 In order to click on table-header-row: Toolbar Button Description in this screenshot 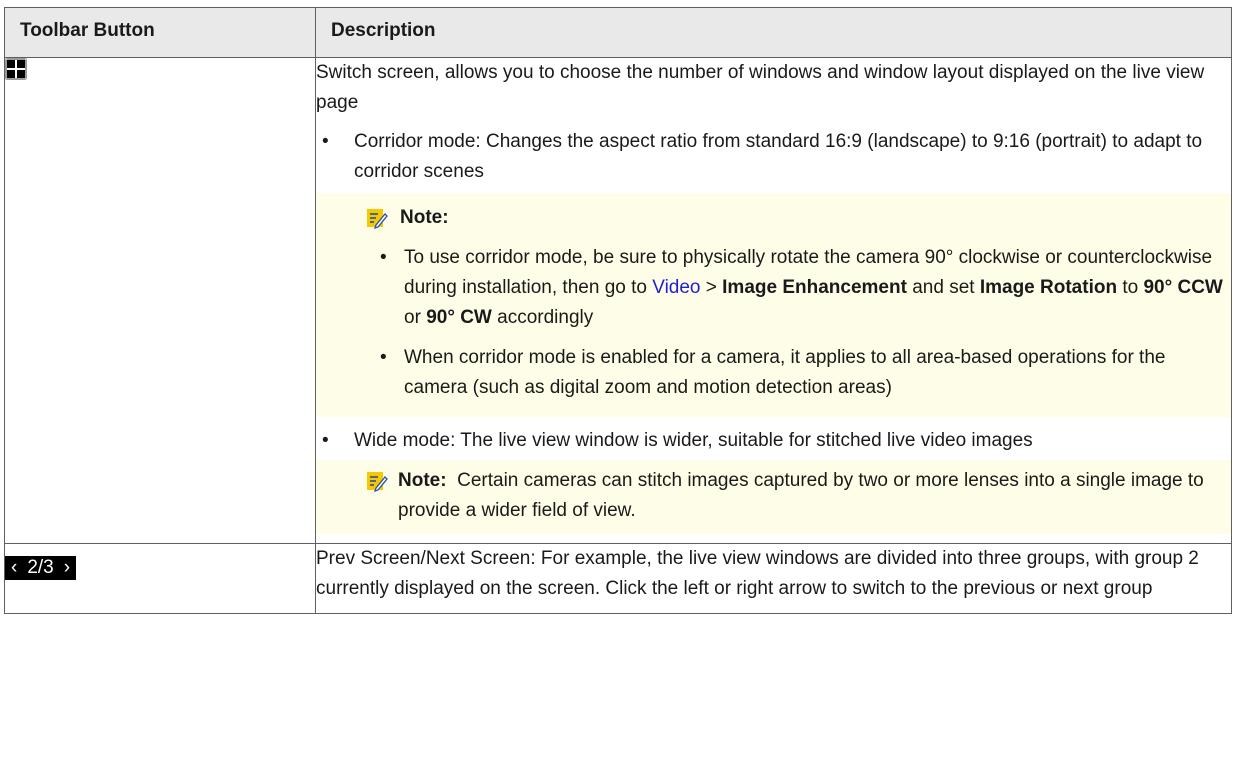, I will do `click(618, 32)`.